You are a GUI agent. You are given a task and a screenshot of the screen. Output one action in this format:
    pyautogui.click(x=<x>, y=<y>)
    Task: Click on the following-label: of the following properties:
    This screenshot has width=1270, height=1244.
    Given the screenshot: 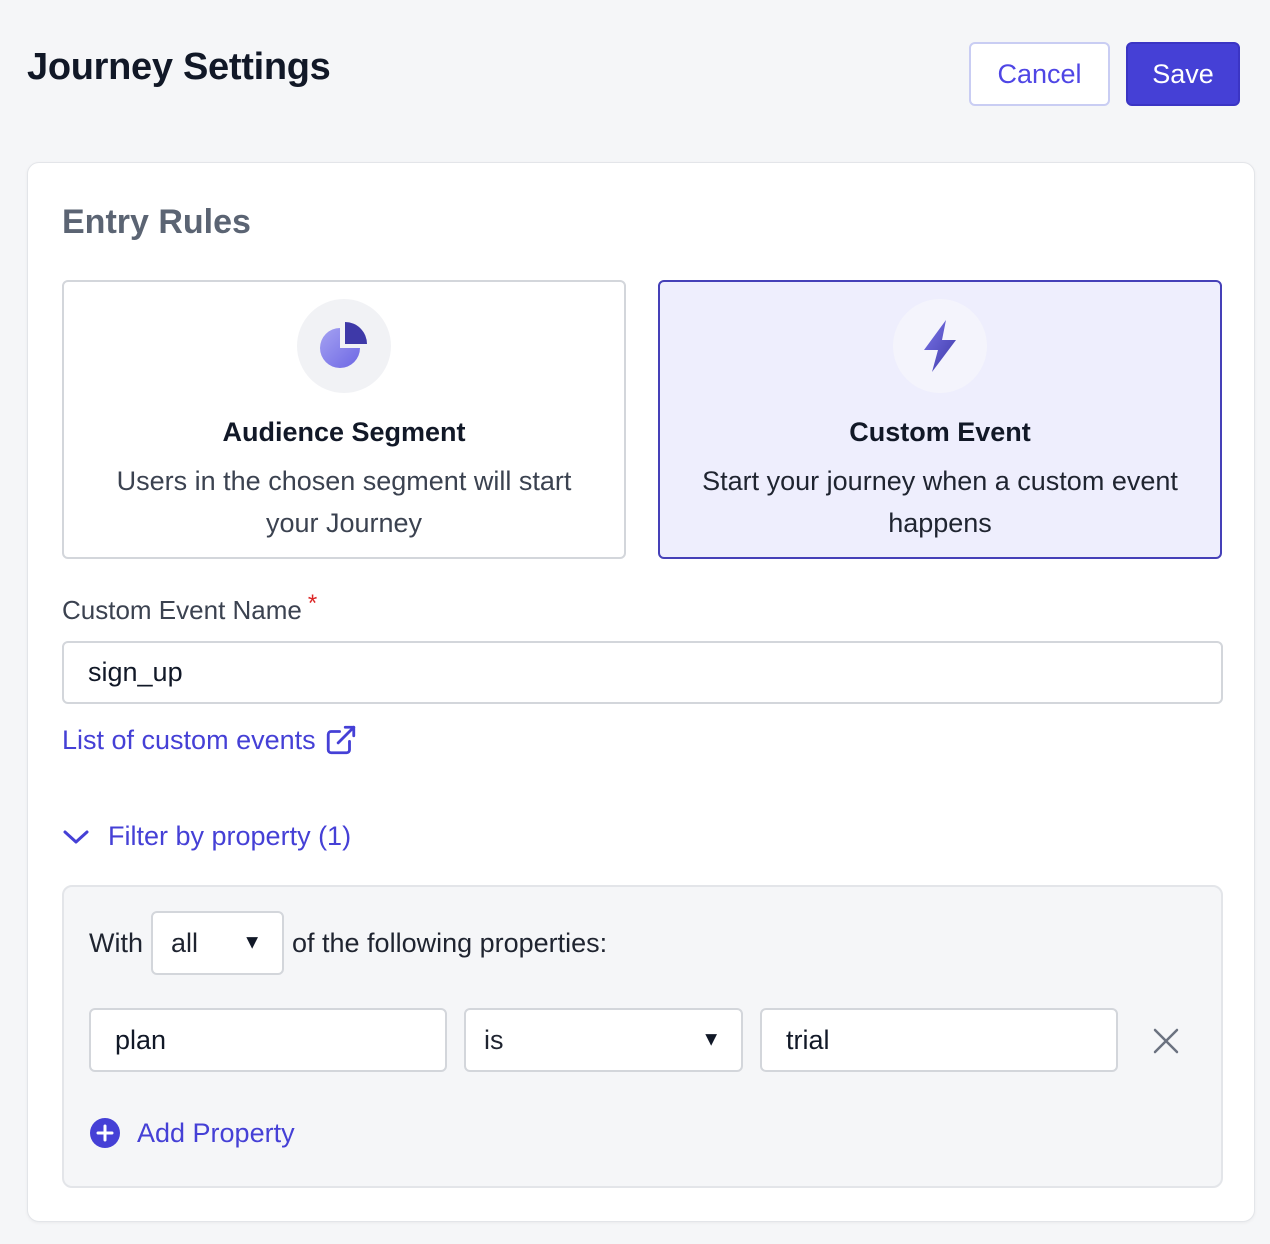 What is the action you would take?
    pyautogui.click(x=450, y=942)
    